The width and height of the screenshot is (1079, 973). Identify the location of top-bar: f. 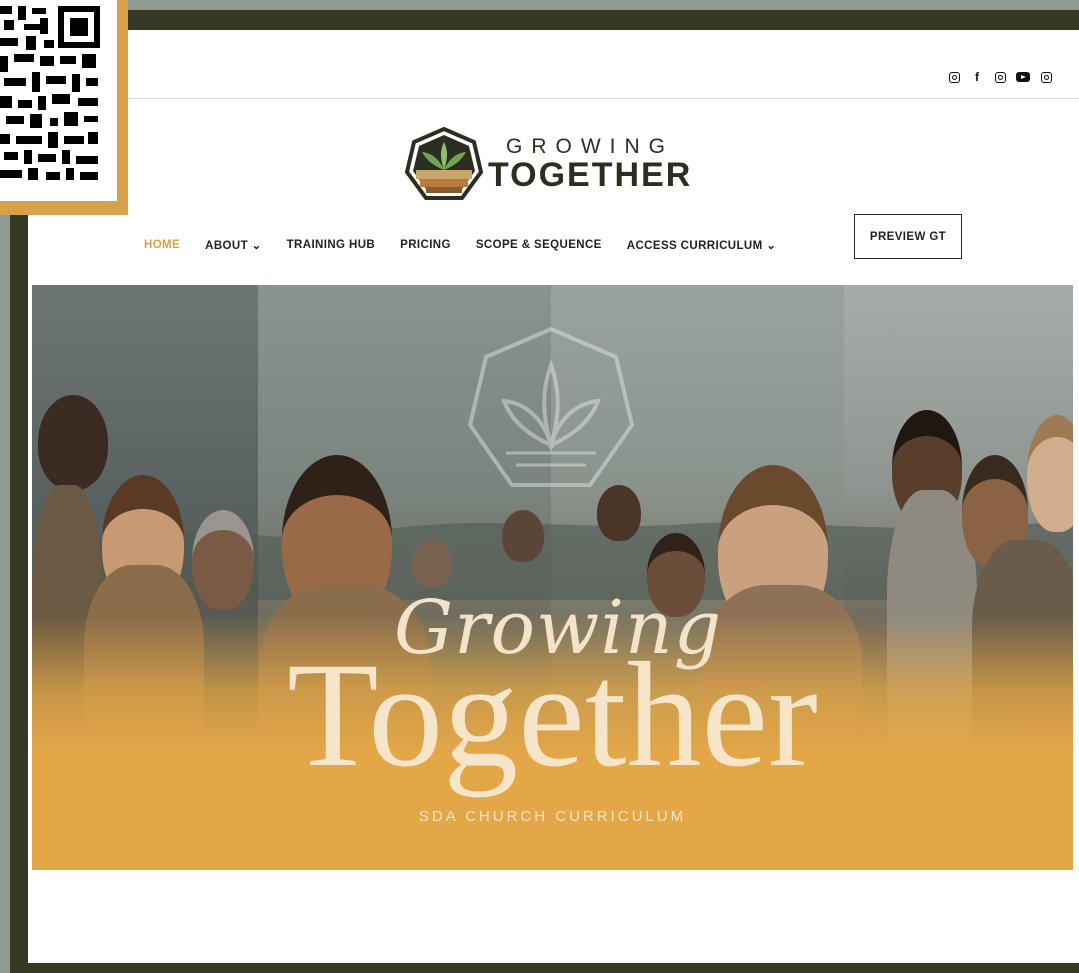
(553, 64).